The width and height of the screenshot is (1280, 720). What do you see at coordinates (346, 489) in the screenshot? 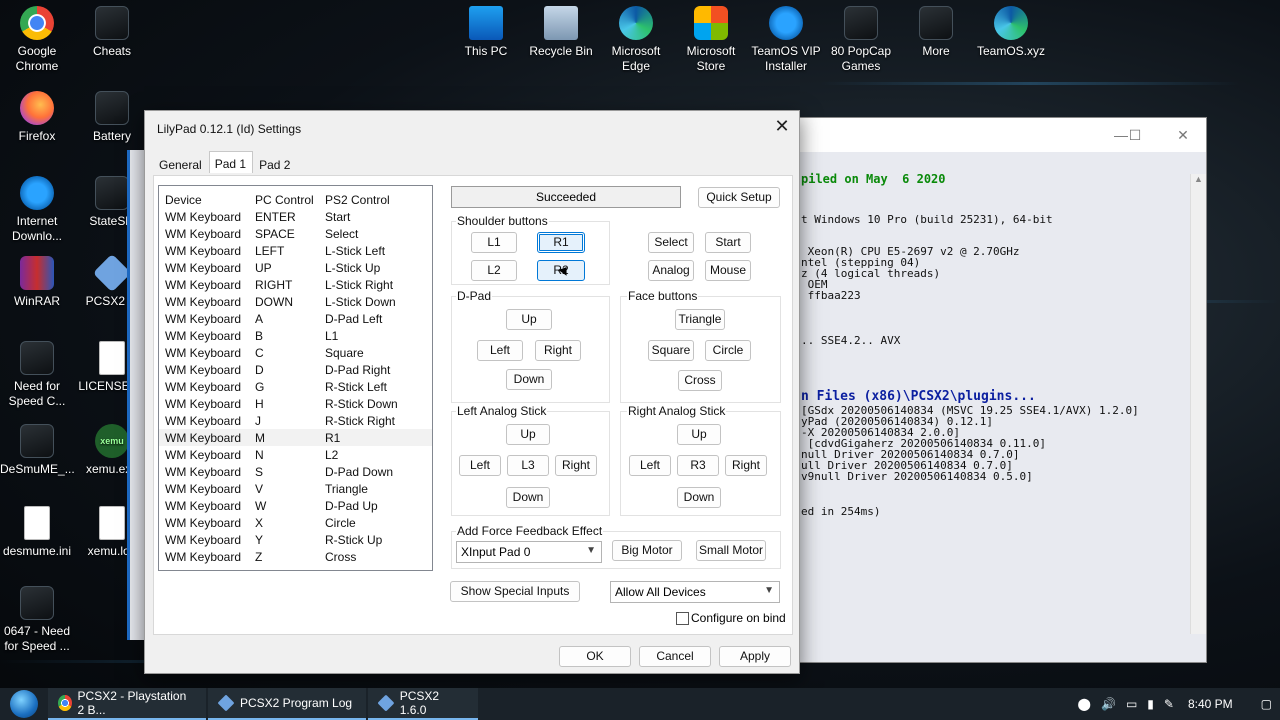
I see `cell-ps2-control: Triangle` at bounding box center [346, 489].